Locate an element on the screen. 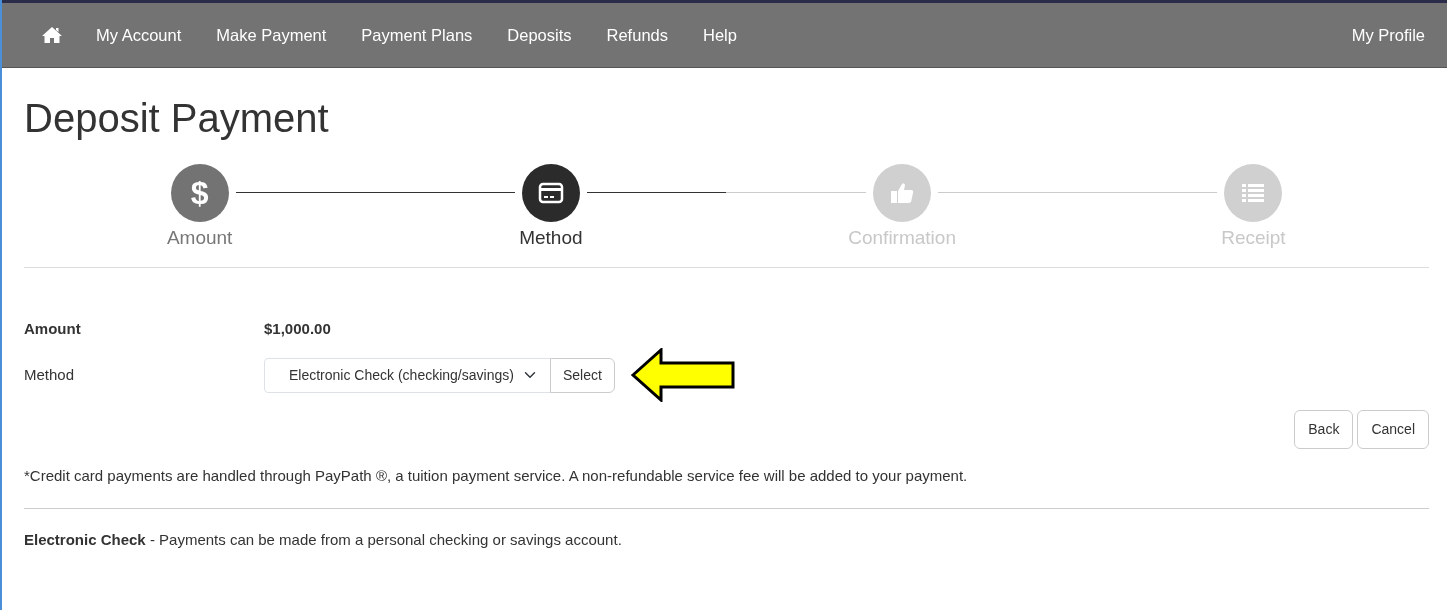  action-button: Back is located at coordinates (1324, 429).